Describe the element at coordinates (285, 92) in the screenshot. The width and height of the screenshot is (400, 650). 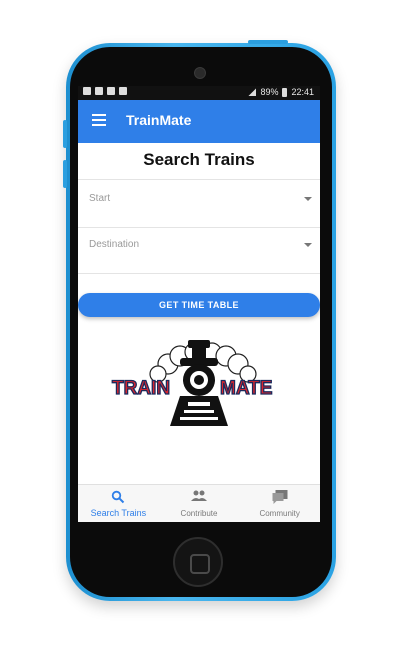
I see `battery-icon` at that location.